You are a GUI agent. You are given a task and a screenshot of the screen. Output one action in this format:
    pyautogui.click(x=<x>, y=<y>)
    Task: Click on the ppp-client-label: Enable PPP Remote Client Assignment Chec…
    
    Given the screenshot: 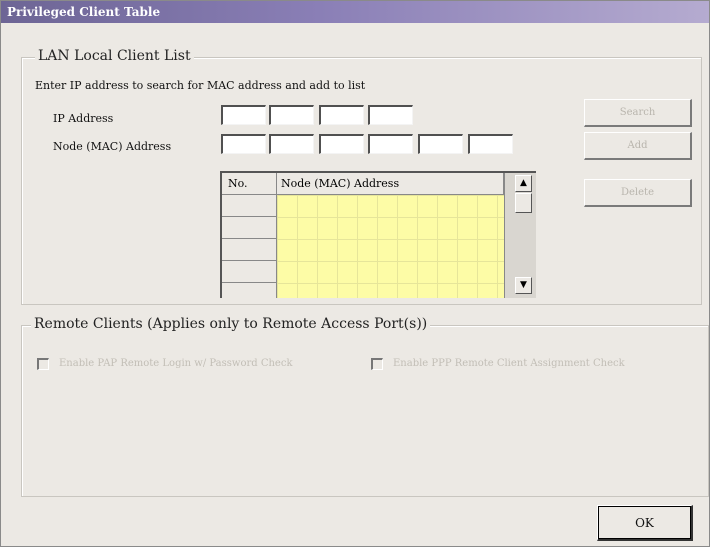 What is the action you would take?
    pyautogui.click(x=509, y=363)
    